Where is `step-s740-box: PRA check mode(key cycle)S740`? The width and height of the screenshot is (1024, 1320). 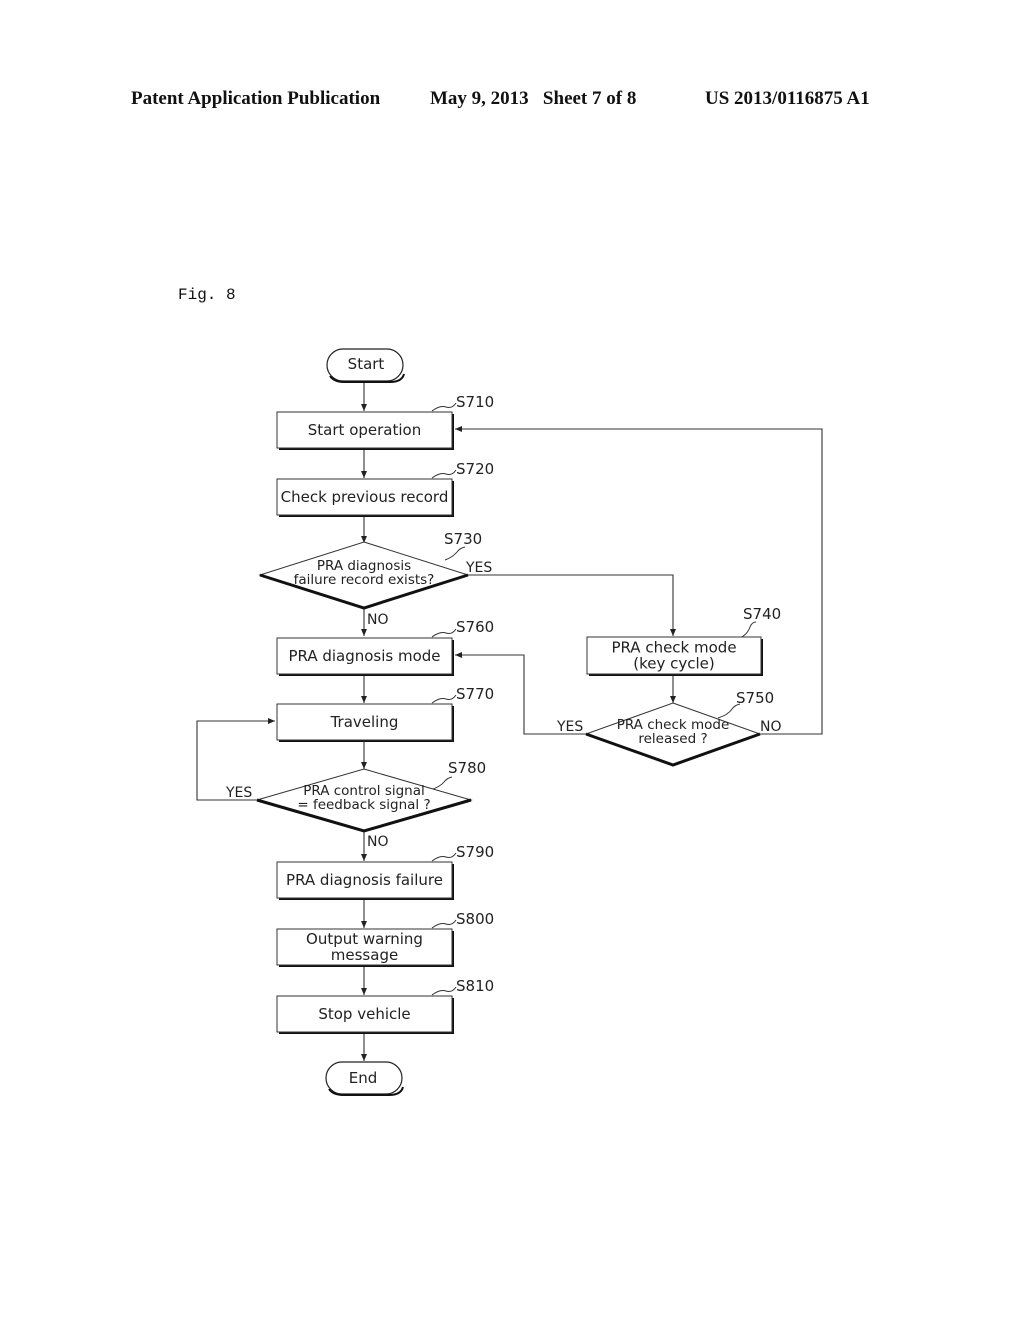
step-s740-box: PRA check mode(key cycle)S740 is located at coordinates (683, 640).